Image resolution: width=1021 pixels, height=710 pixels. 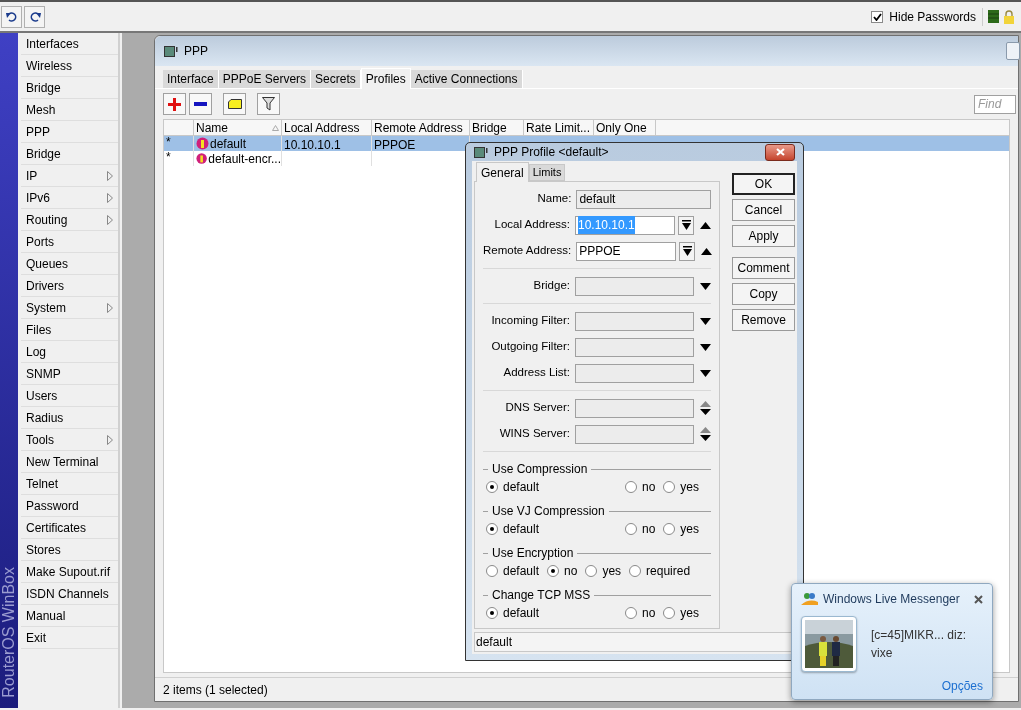 I want to click on field-label: Incoming Filter:, so click(x=530, y=321).